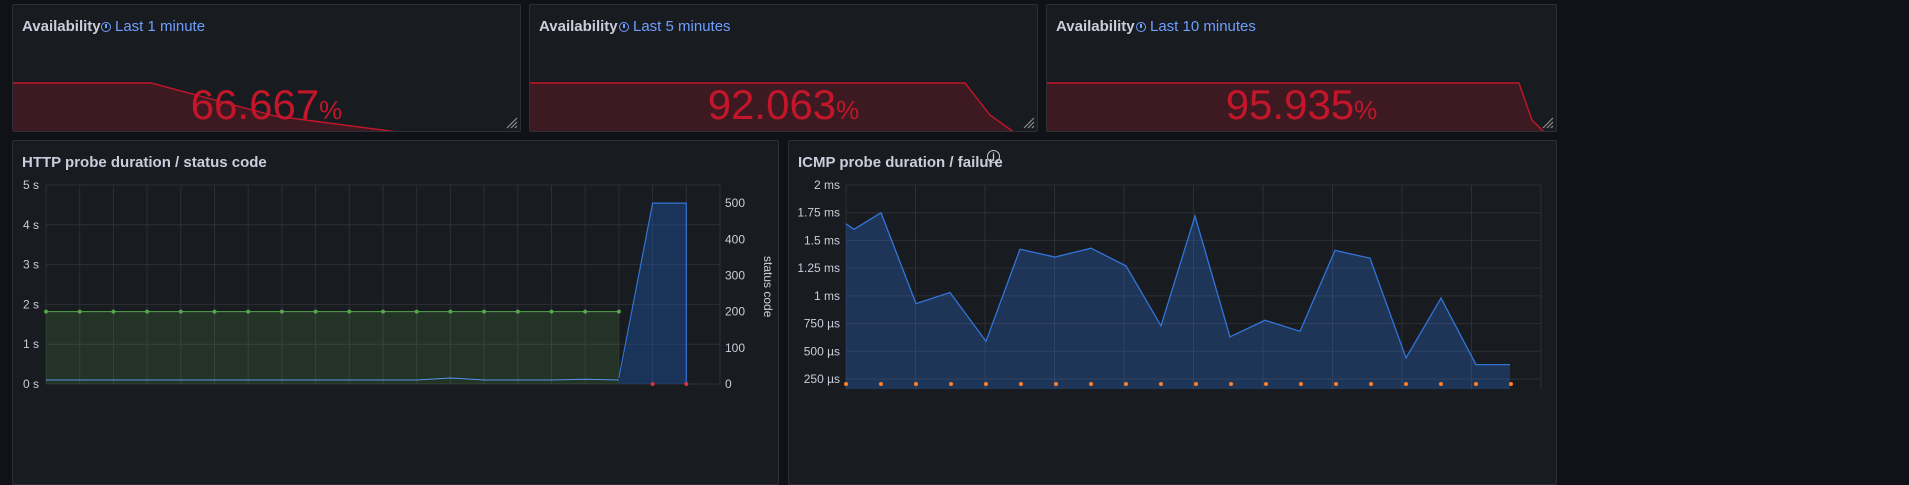  What do you see at coordinates (652, 293) in the screenshot?
I see `failure-spike-area` at bounding box center [652, 293].